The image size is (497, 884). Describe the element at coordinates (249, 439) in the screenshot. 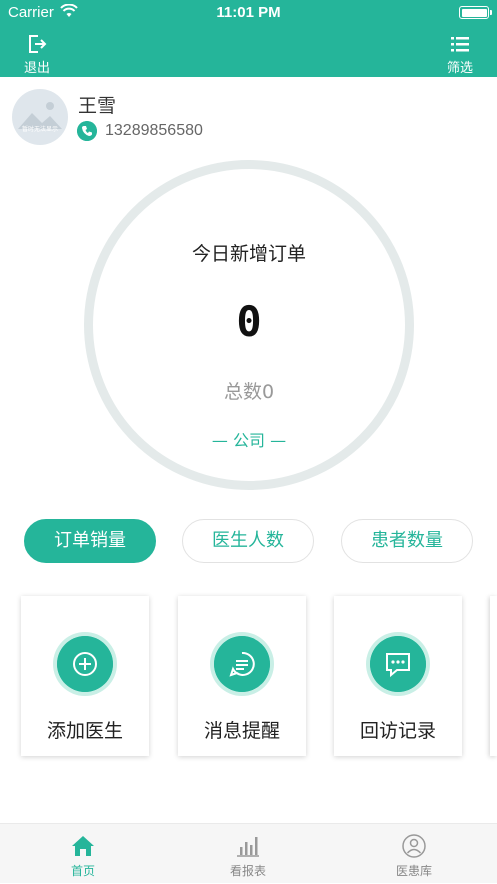

I see `scope-label: — 公司 —` at that location.